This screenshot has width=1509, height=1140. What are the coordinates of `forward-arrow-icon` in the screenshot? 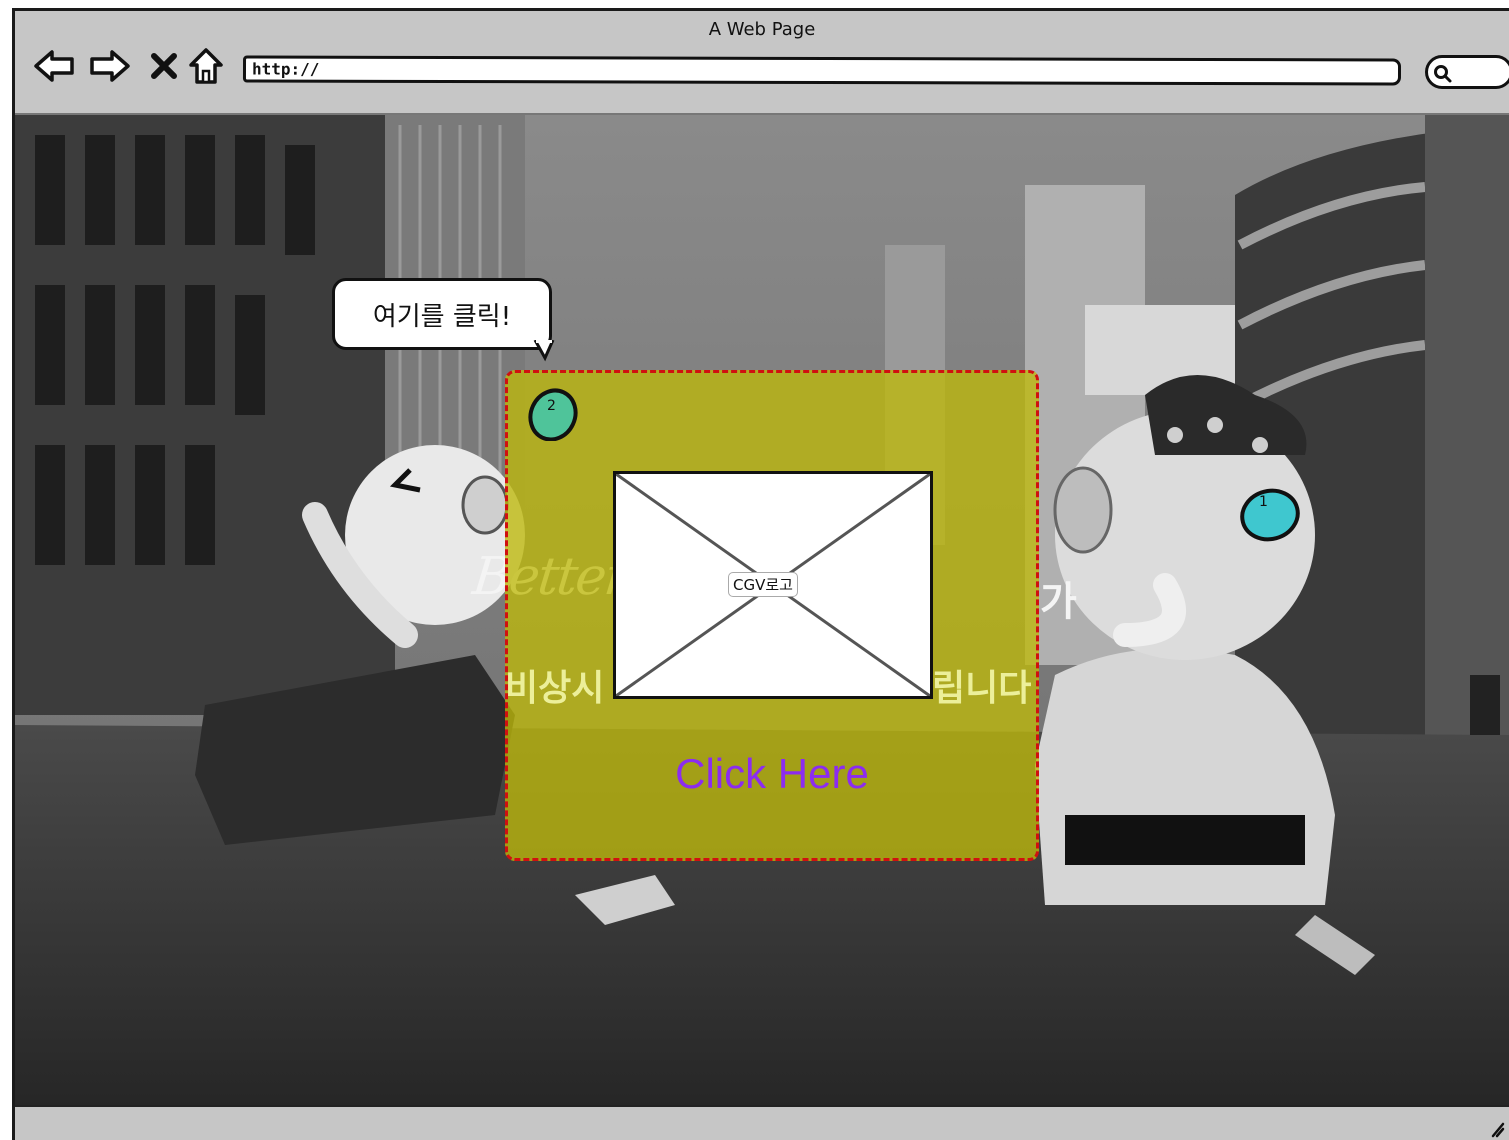 It's located at (110, 66).